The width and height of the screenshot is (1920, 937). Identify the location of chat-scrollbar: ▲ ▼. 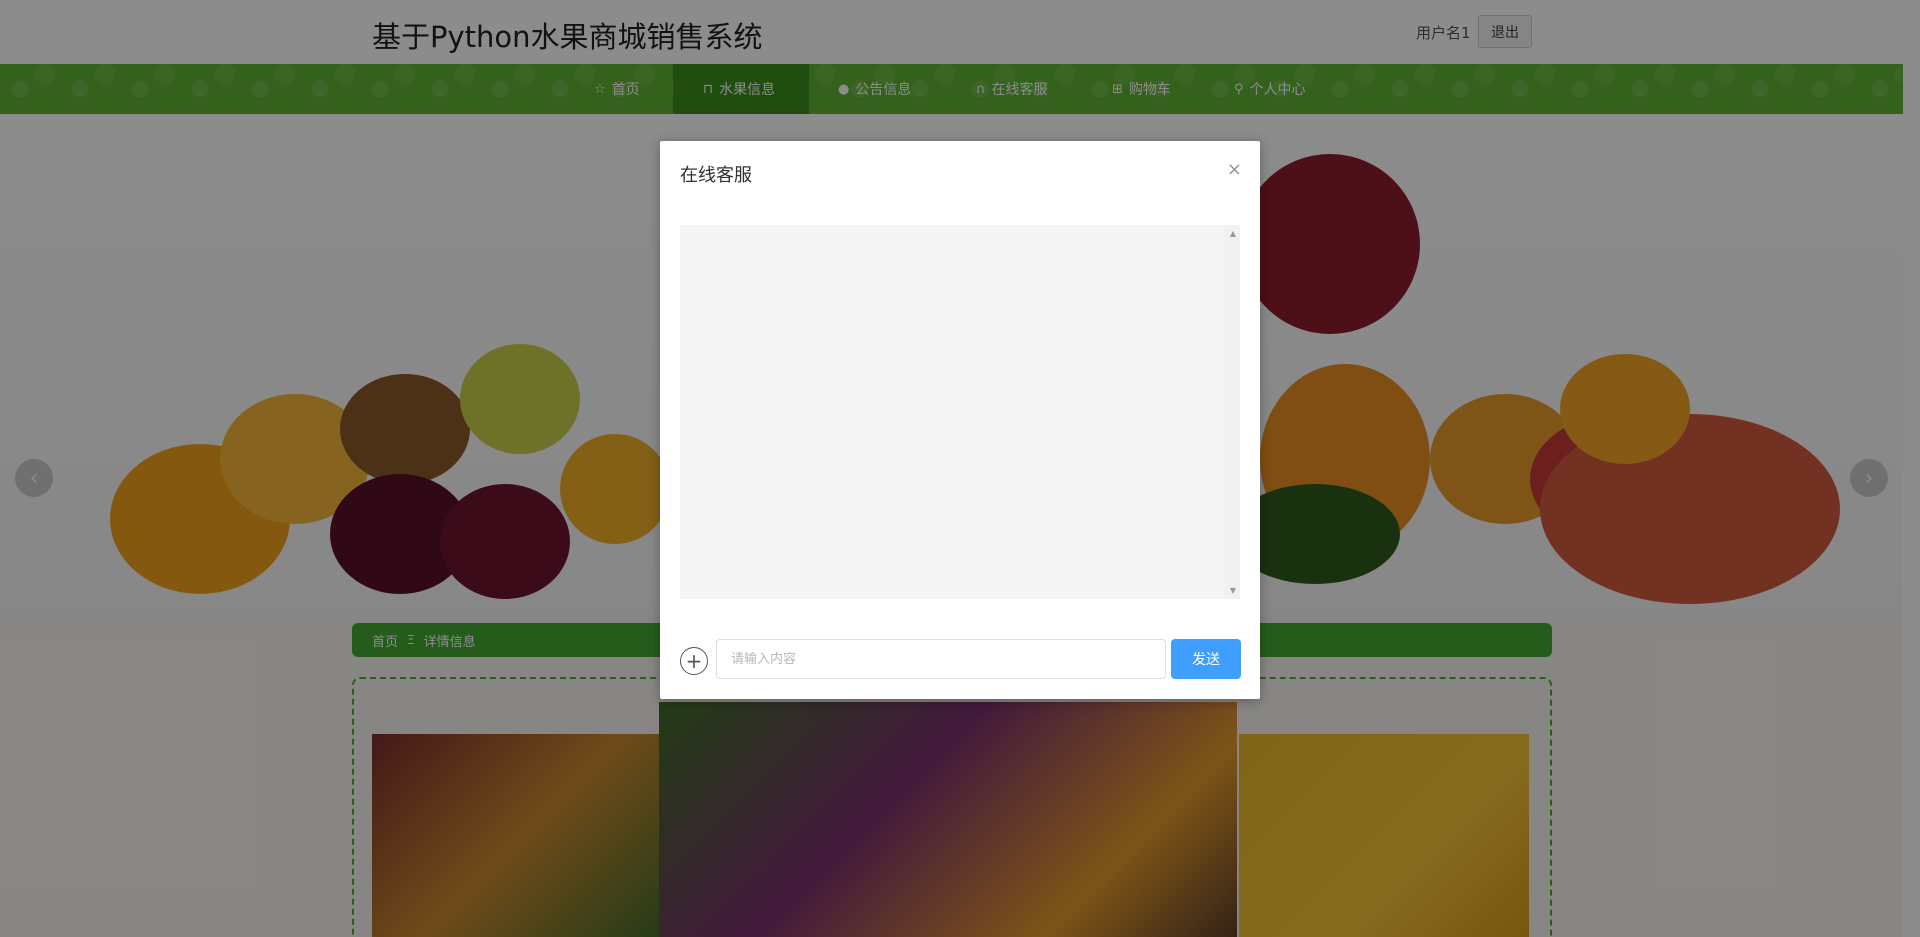
(1232, 412).